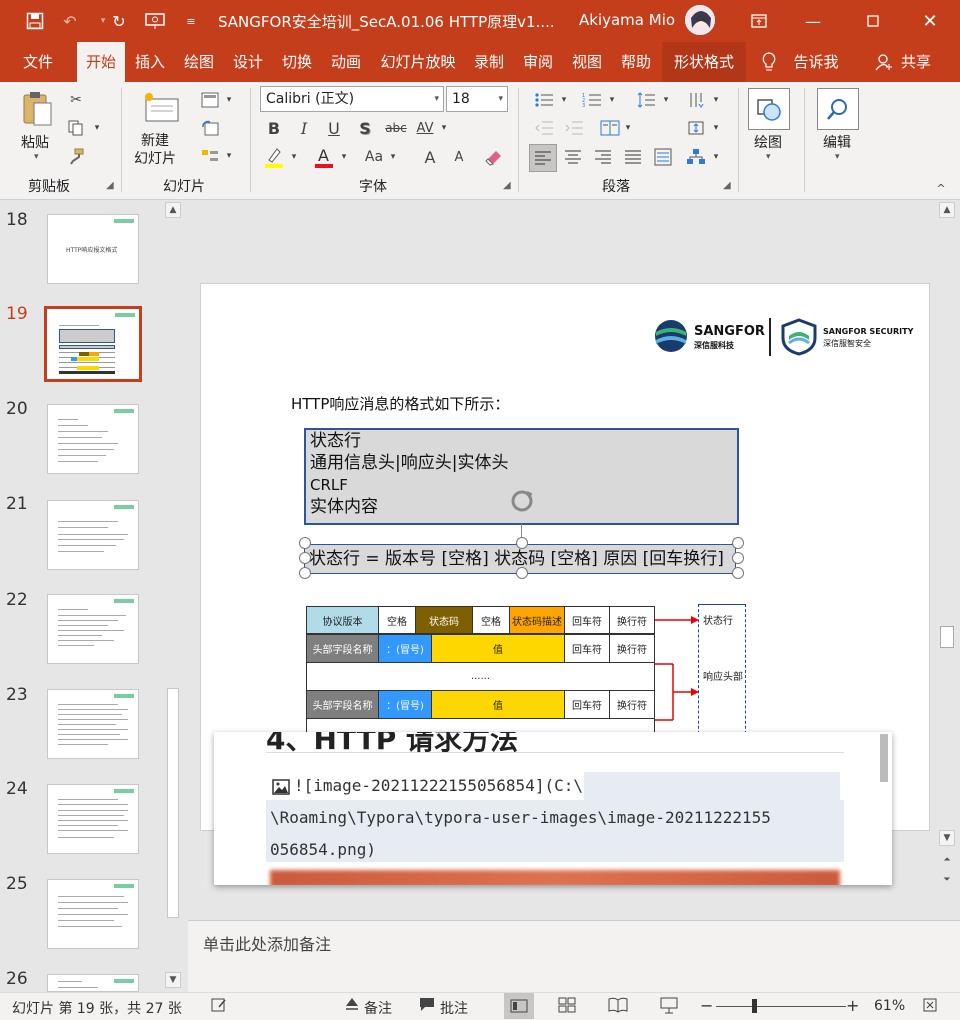 The height and width of the screenshot is (1020, 960). I want to click on columns-dropdown-icon: ▾, so click(628, 128).